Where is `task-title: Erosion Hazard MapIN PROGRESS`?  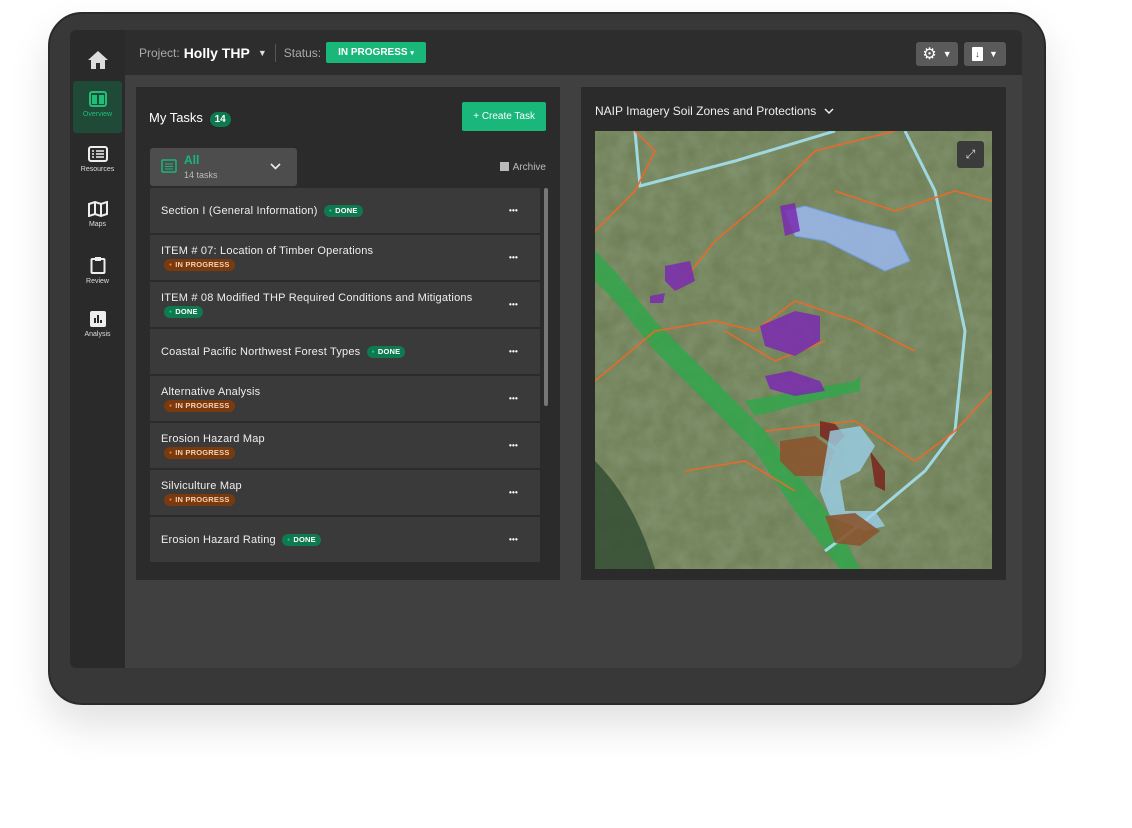
task-title: Erosion Hazard MapIN PROGRESS is located at coordinates (213, 446).